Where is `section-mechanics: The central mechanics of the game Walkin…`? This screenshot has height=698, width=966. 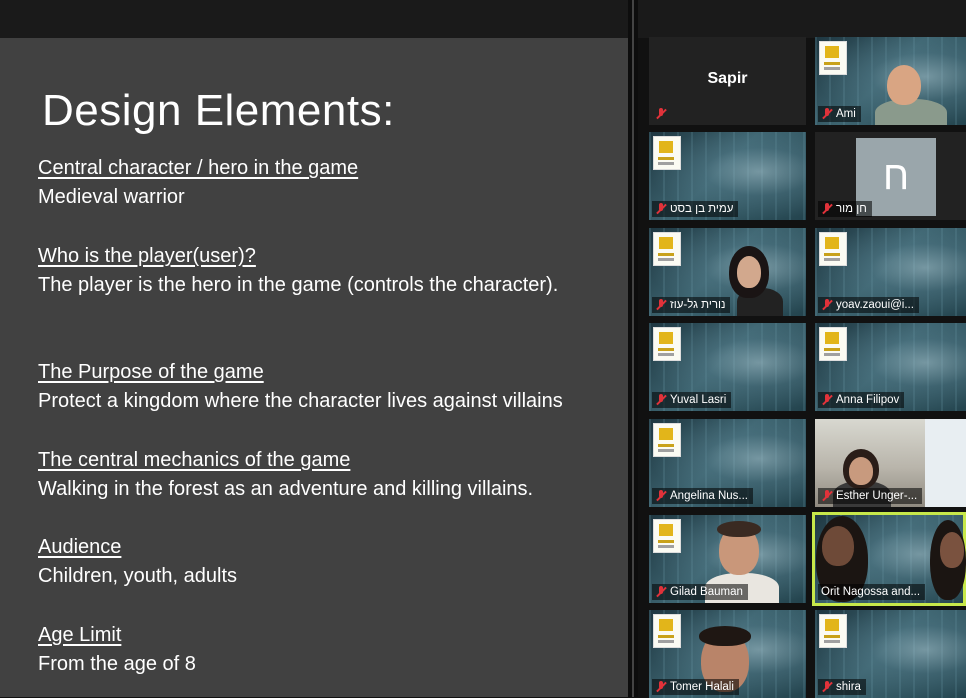
section-mechanics: The central mechanics of the game Walkin… is located at coordinates (285, 475).